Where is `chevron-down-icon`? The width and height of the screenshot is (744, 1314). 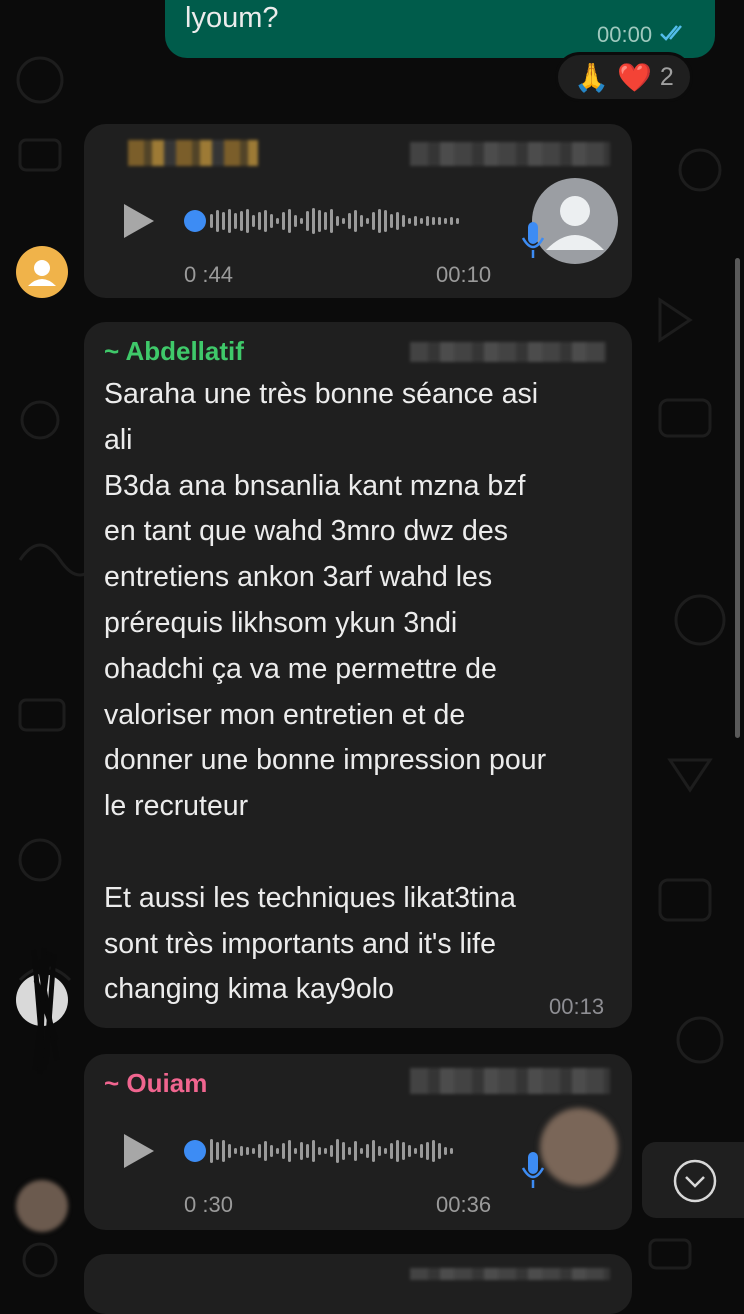 chevron-down-icon is located at coordinates (695, 1181).